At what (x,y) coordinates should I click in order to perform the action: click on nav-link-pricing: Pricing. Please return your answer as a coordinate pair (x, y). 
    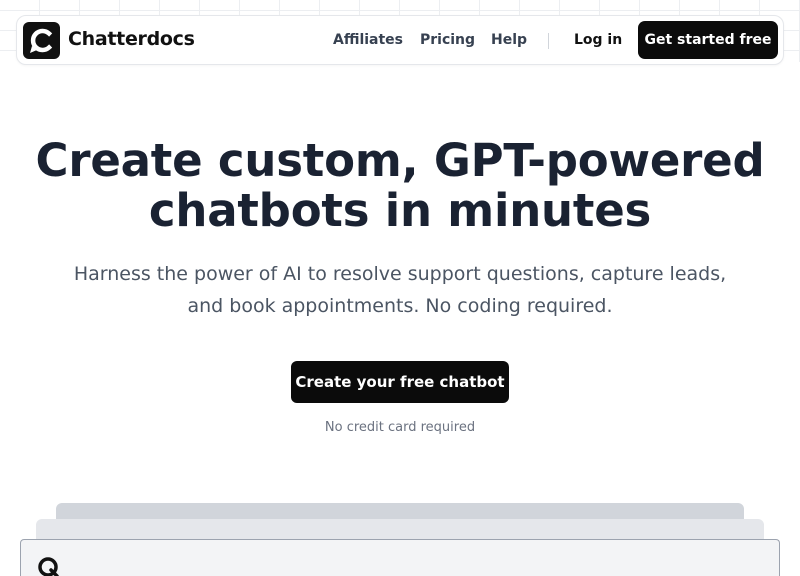
    Looking at the image, I should click on (447, 40).